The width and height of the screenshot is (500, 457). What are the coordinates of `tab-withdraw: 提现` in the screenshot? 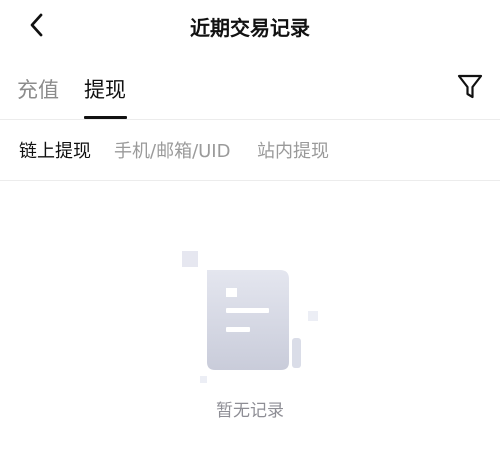 It's located at (105, 89).